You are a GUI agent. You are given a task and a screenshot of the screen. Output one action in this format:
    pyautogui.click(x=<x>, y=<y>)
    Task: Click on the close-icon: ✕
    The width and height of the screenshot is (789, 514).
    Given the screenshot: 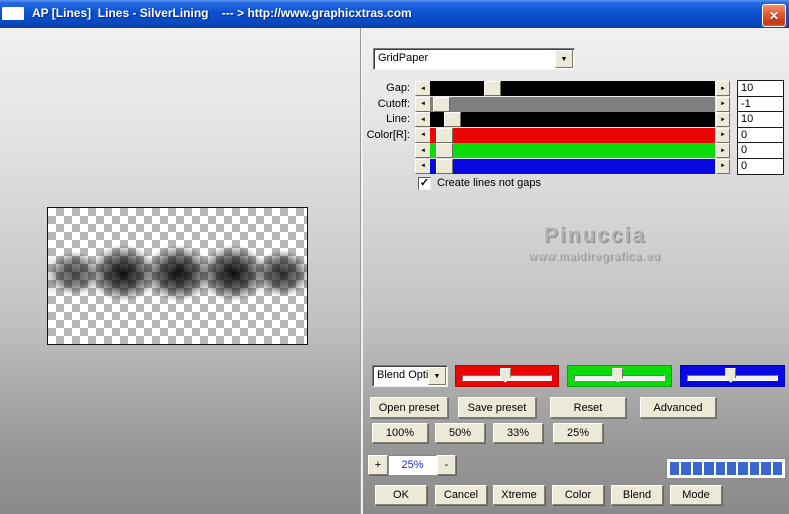 What is the action you would take?
    pyautogui.click(x=774, y=15)
    